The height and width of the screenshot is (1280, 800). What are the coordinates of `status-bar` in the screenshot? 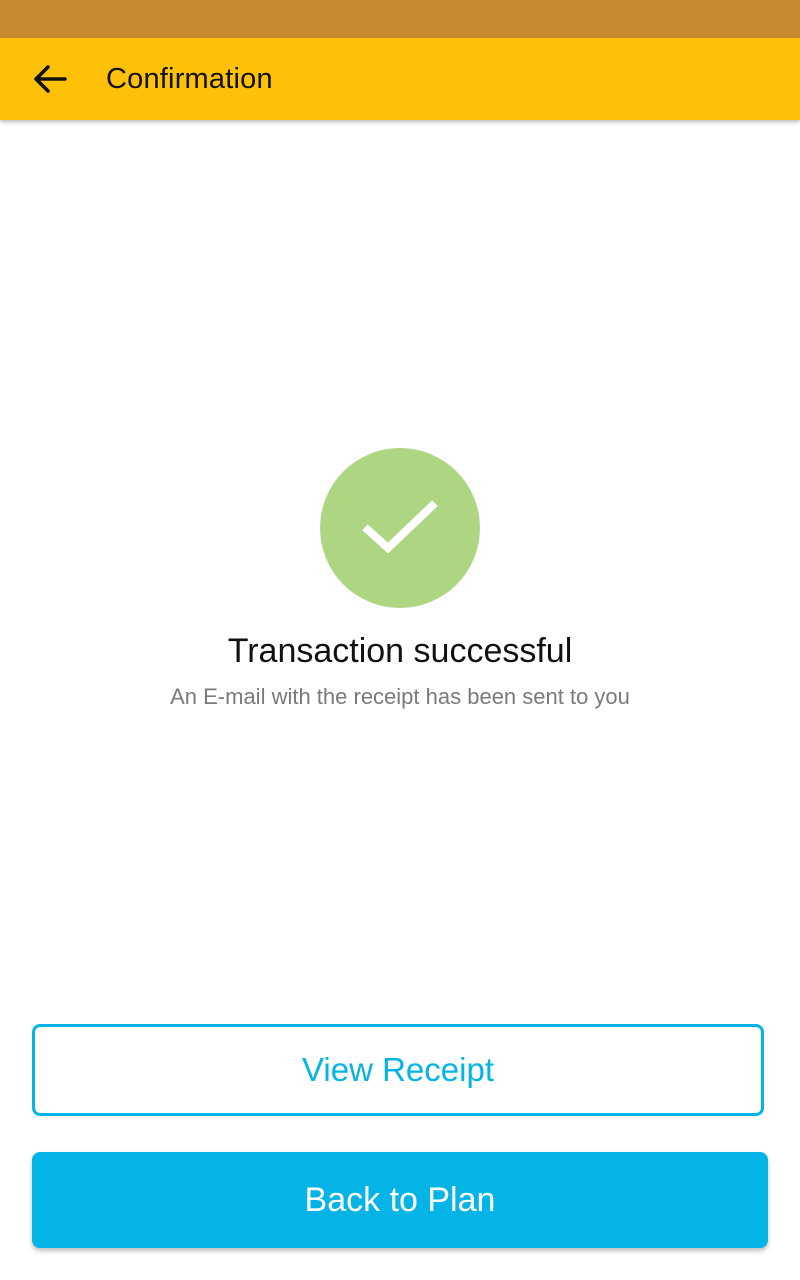 It's located at (400, 19).